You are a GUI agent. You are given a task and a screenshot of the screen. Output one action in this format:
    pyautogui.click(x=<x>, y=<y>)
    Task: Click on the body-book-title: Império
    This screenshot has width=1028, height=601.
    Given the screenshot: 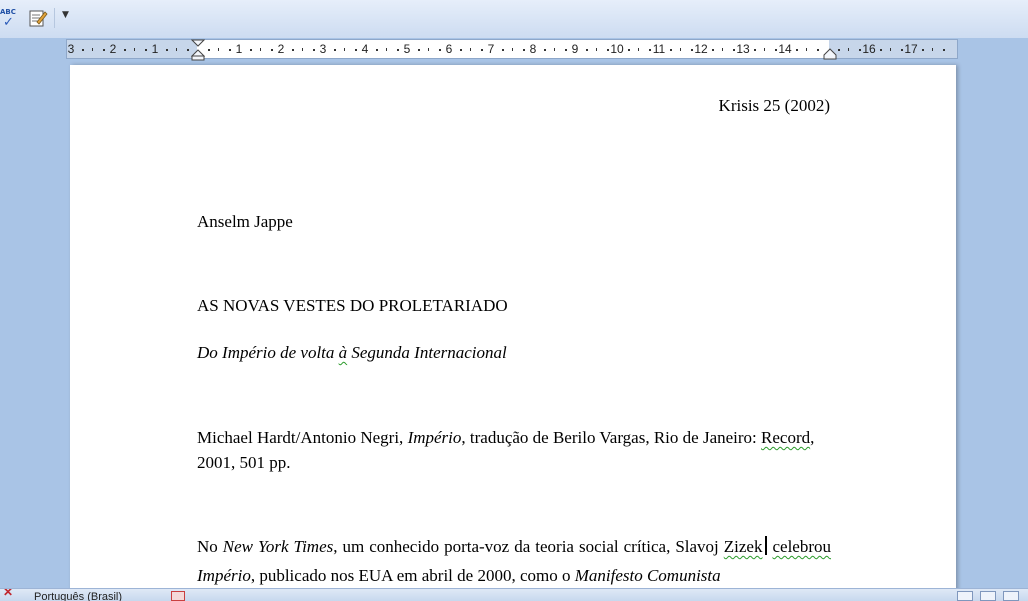 What is the action you would take?
    pyautogui.click(x=224, y=575)
    